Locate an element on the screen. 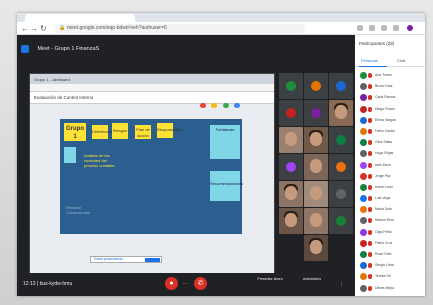  cyan-note: Fortalezas is located at coordinates (225, 142).